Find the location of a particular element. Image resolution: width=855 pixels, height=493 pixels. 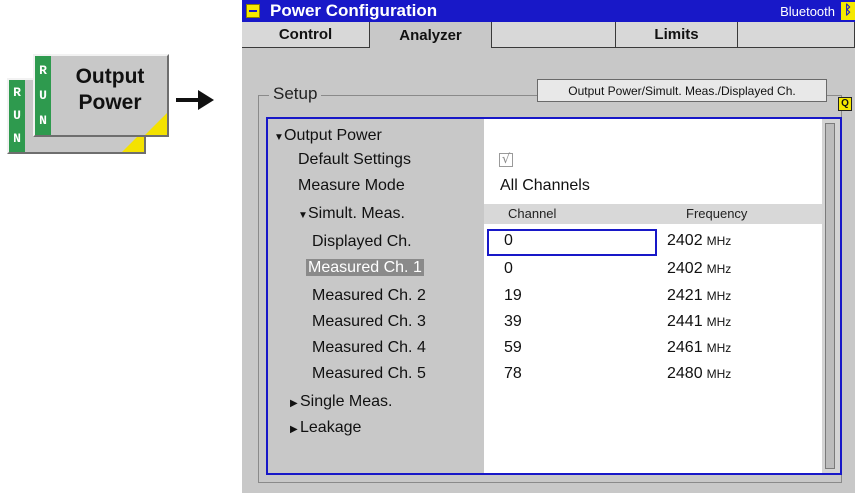

table-header: Channel Frequency is located at coordinates (654, 214).